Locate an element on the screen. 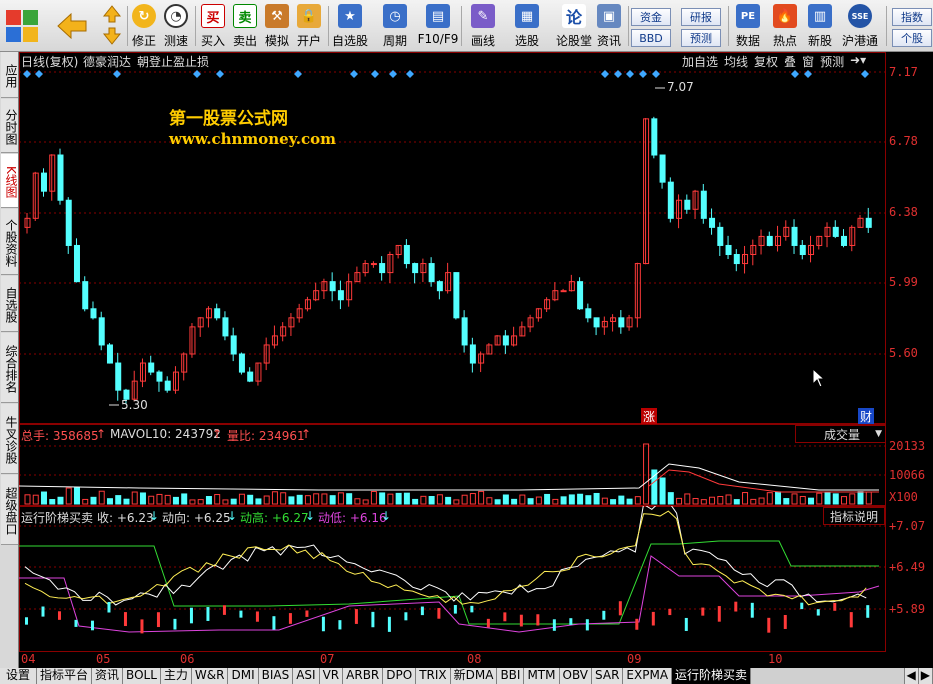  funds-button: 资金 is located at coordinates (651, 17).